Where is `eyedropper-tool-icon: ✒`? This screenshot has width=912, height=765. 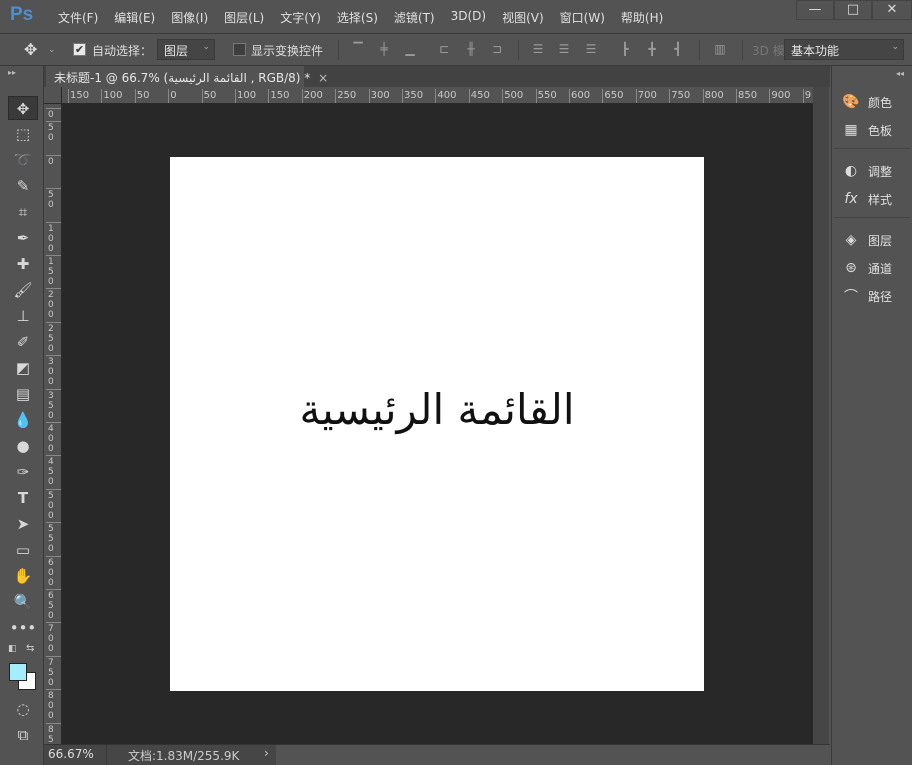
eyedropper-tool-icon: ✒ is located at coordinates (23, 238).